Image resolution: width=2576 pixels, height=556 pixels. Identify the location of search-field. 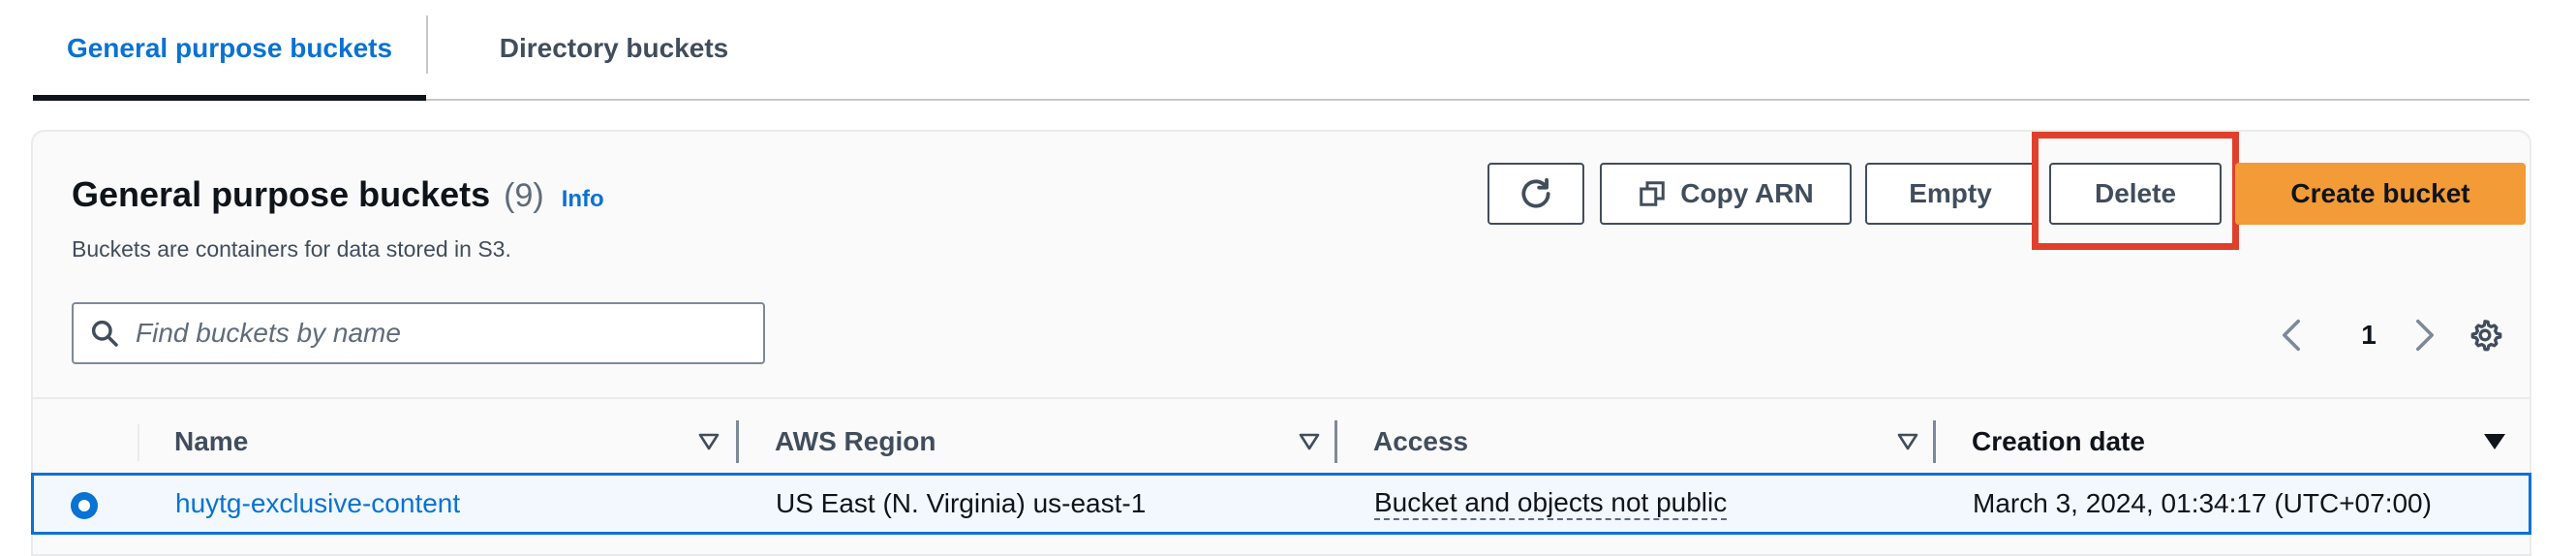
(418, 333).